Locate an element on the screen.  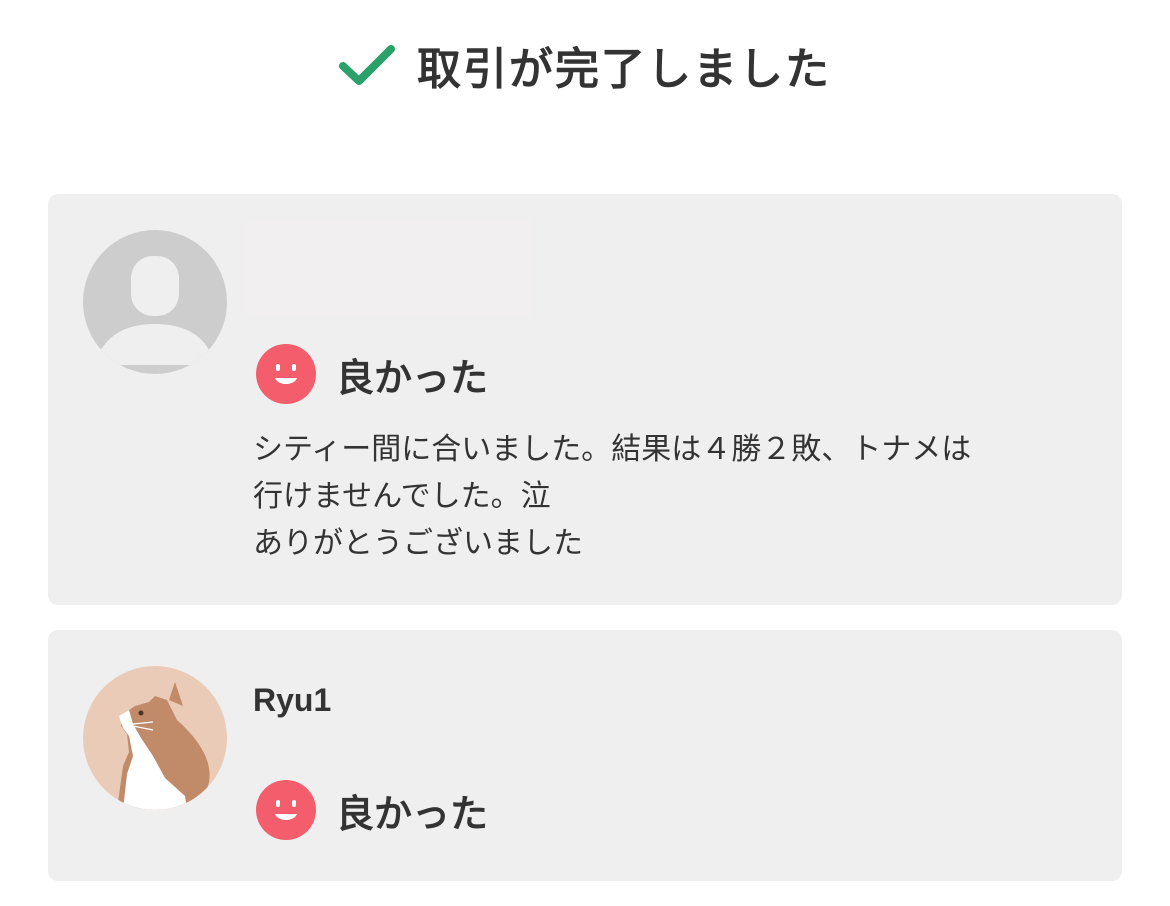
completion-header: 取引が完了しました is located at coordinates (585, 65).